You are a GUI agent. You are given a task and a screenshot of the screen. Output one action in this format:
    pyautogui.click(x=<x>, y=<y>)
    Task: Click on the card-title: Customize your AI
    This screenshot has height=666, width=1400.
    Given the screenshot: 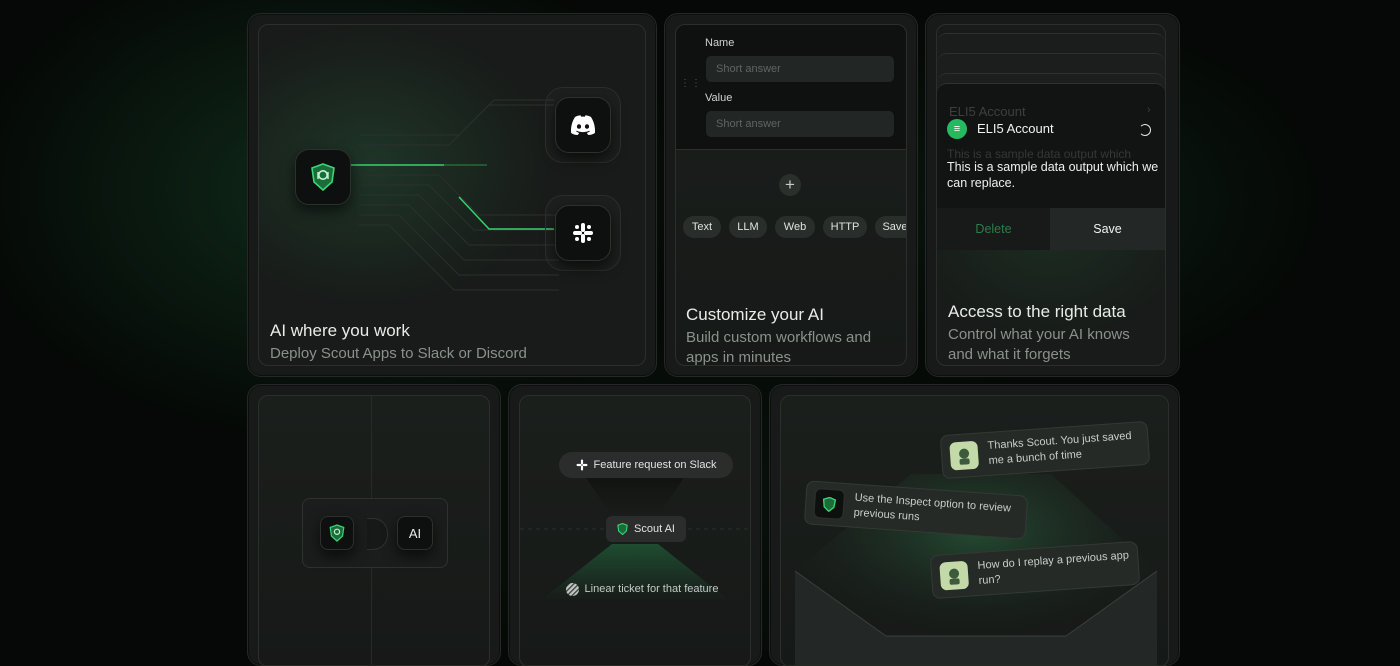 What is the action you would take?
    pyautogui.click(x=755, y=314)
    